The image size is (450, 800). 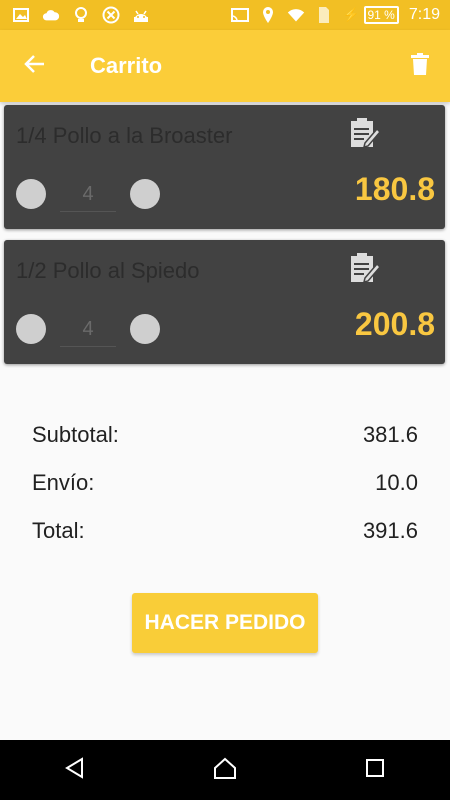 I want to click on shipping-label: Envío:, so click(x=63, y=482).